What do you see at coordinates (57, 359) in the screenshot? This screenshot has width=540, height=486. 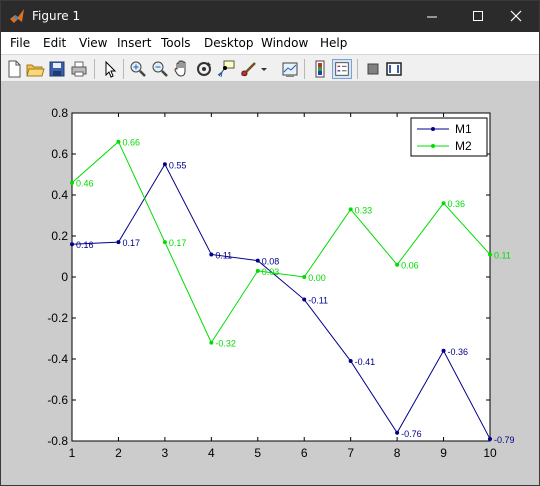 I see `y-tick-label: -0.4` at bounding box center [57, 359].